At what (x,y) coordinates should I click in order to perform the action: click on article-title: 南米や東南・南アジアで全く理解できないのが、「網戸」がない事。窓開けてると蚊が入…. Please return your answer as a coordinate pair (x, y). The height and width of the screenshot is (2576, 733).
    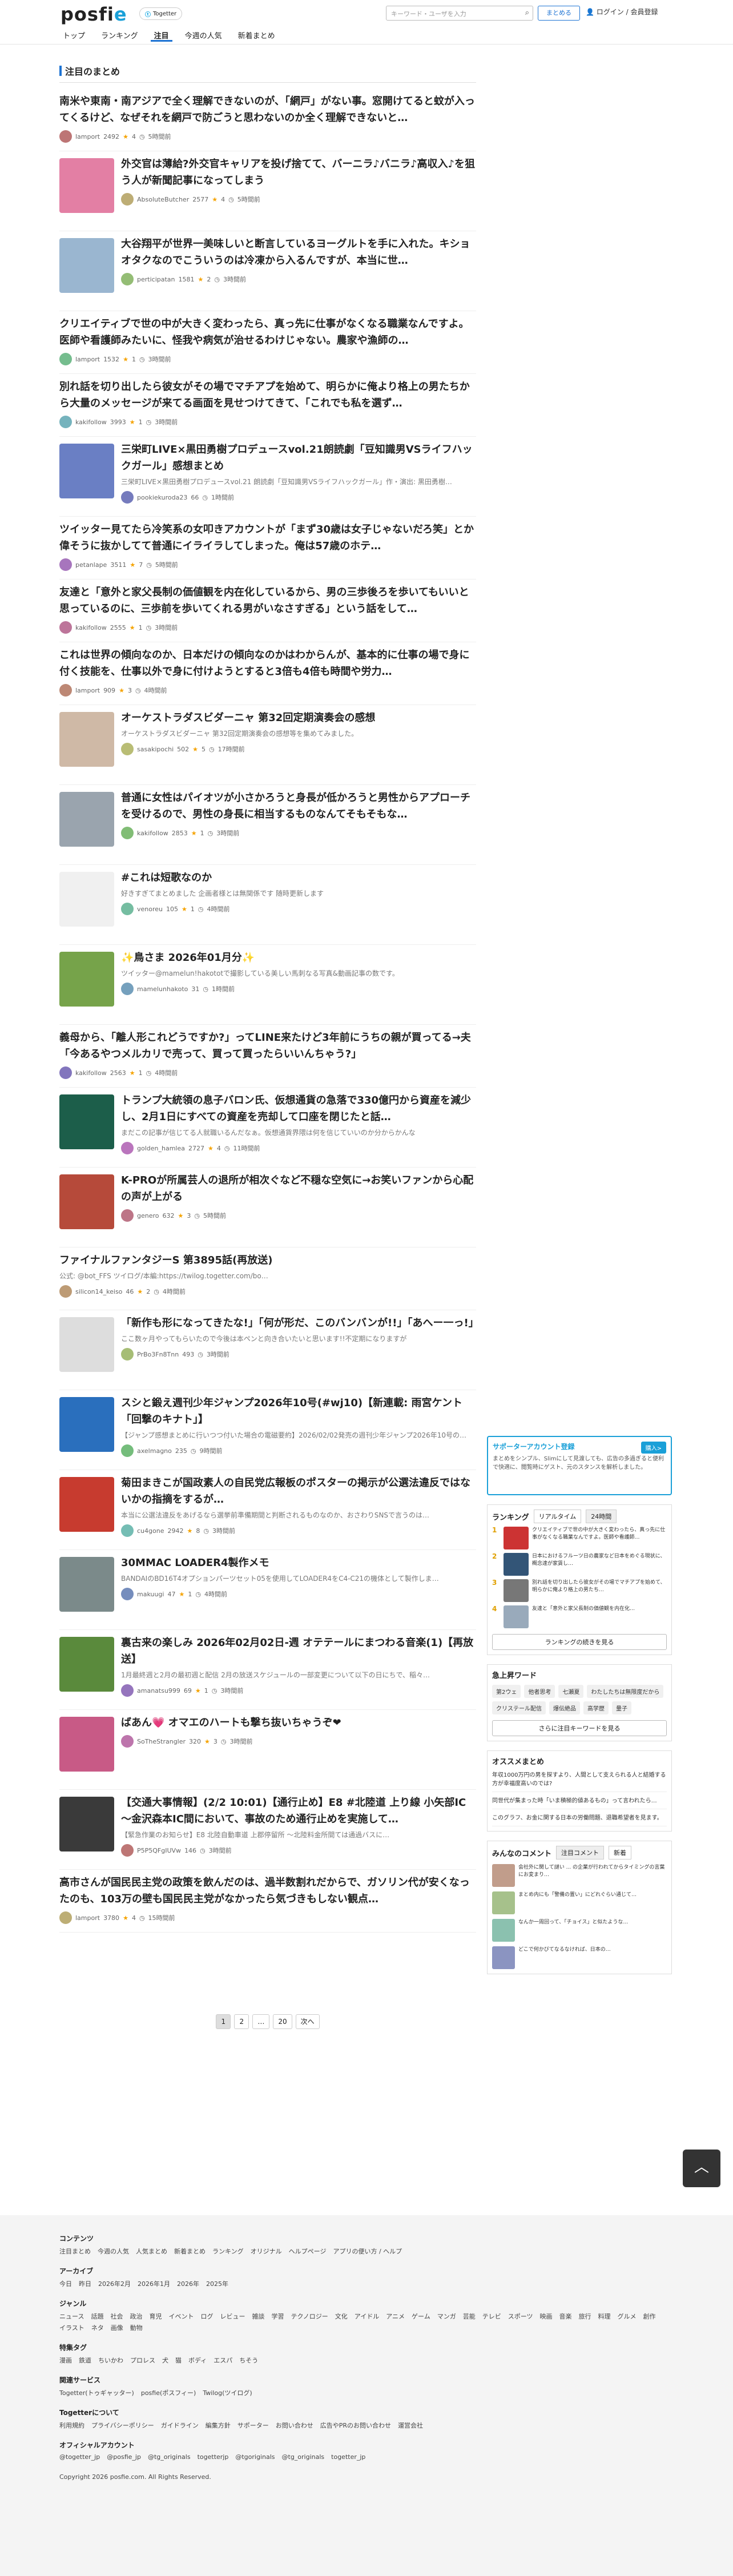
    Looking at the image, I should click on (267, 109).